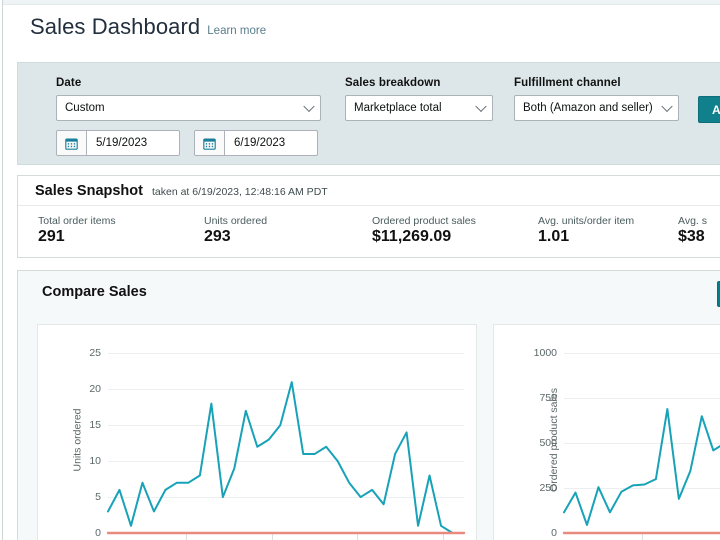  I want to click on chart-1-line-ordered-product-sales, so click(641, 467).